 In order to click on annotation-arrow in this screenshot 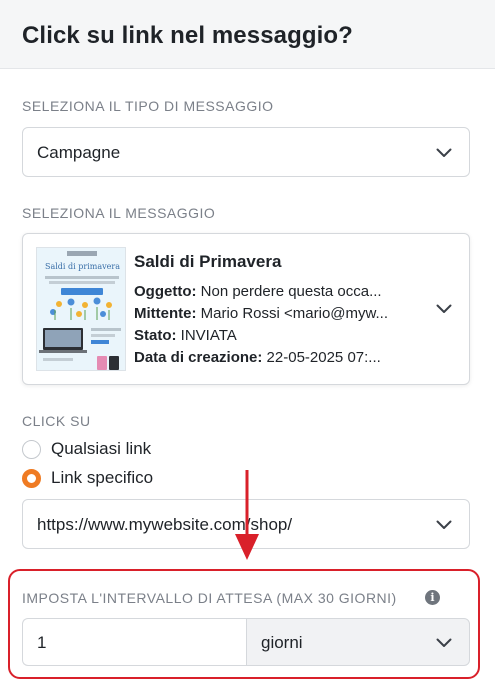, I will do `click(247, 516)`.